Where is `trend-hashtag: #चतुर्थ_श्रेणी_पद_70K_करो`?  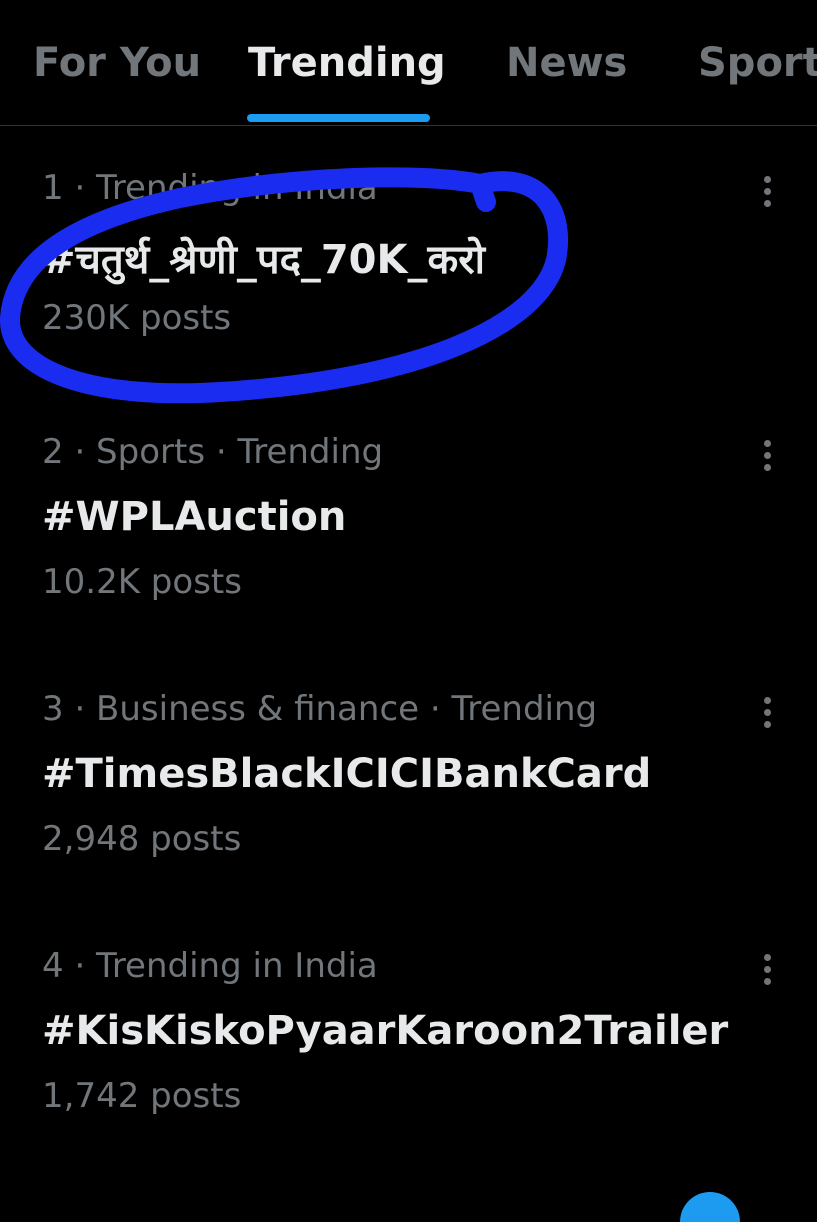
trend-hashtag: #चतुर्थ_श्रेणी_पद_70K_करो is located at coordinates (263, 260).